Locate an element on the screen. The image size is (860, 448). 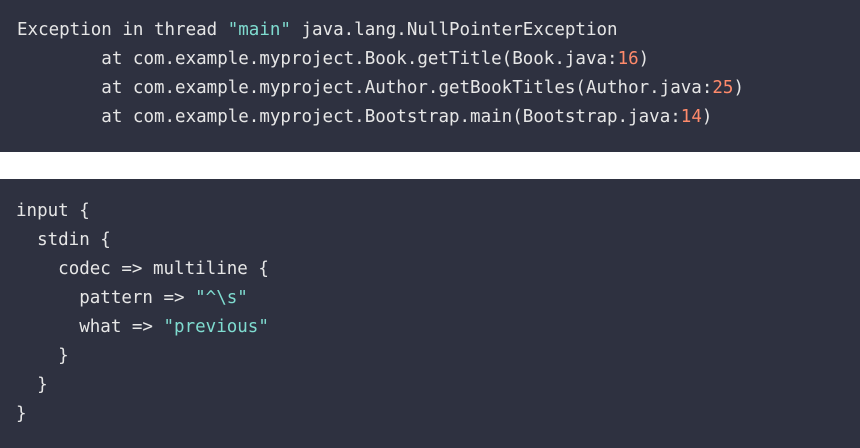
config-line: input { is located at coordinates (438, 211).